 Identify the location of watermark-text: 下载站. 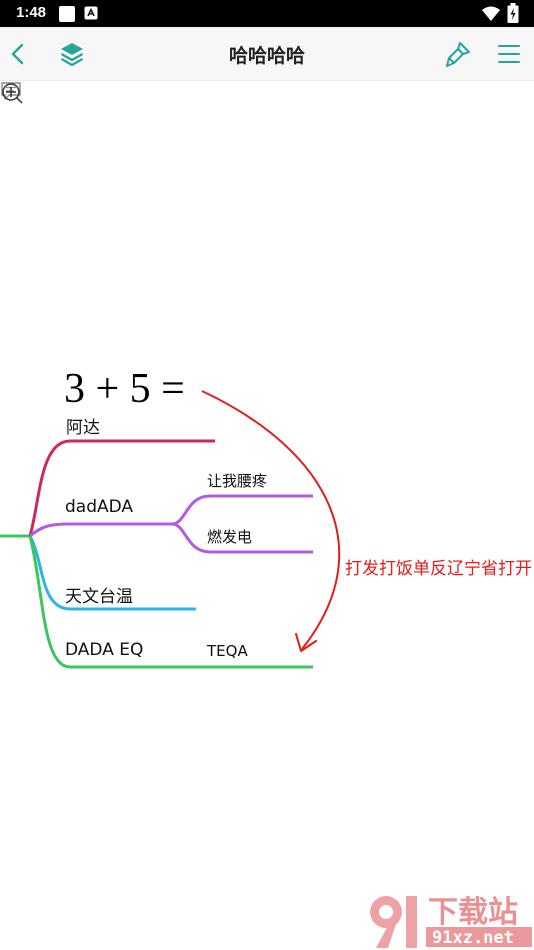
(473, 912).